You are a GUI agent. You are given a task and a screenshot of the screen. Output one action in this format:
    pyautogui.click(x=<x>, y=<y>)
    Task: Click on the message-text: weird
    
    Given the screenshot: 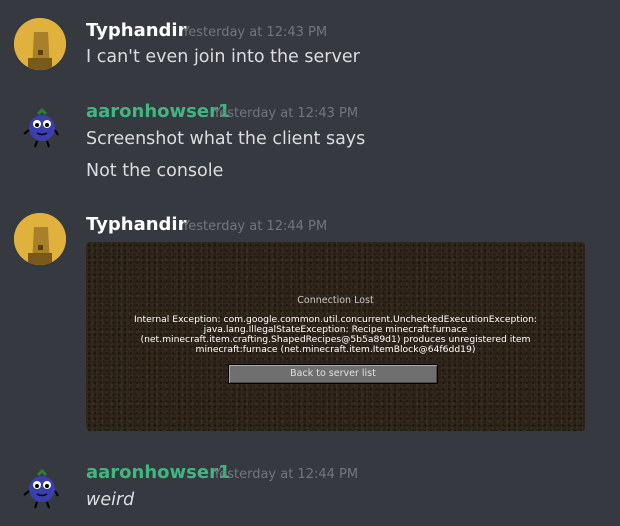 What is the action you would take?
    pyautogui.click(x=110, y=500)
    